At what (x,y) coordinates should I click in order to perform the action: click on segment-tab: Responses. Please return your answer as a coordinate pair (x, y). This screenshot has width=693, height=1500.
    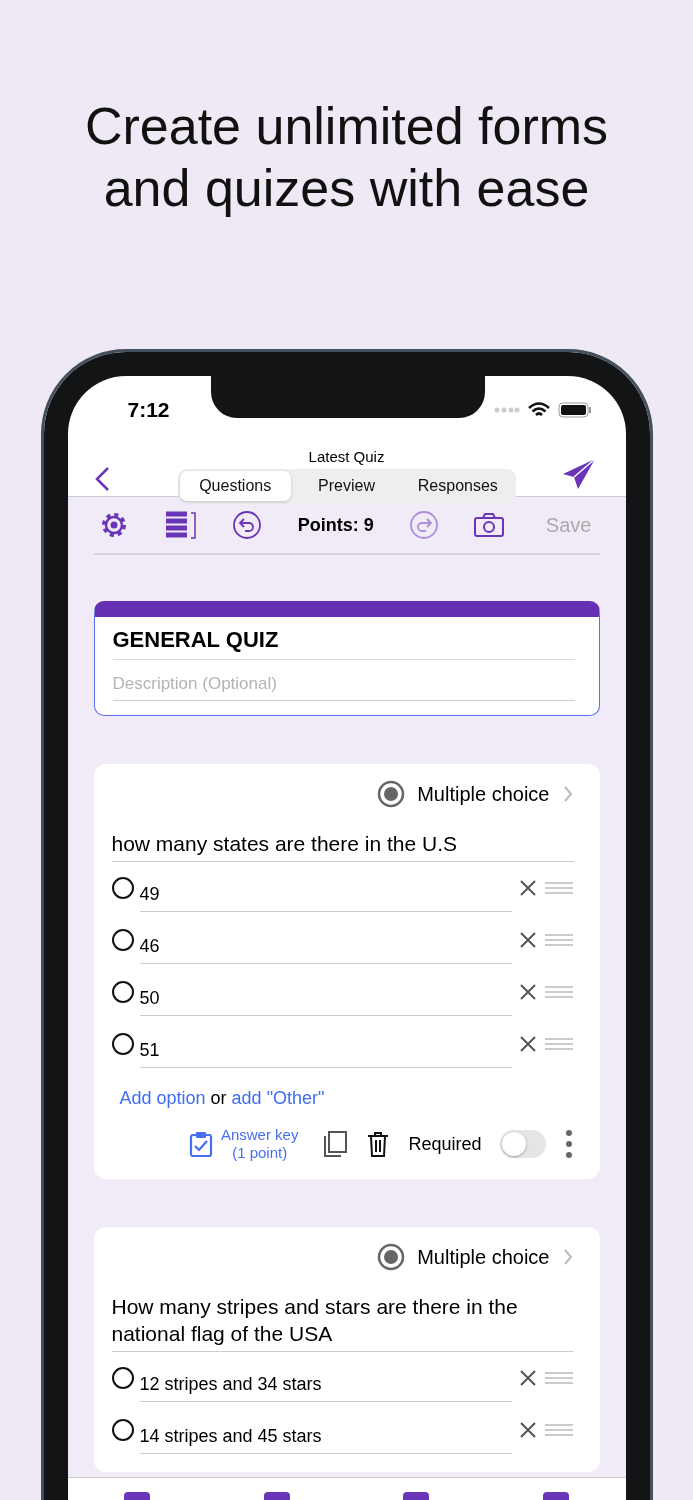
    Looking at the image, I should click on (458, 486).